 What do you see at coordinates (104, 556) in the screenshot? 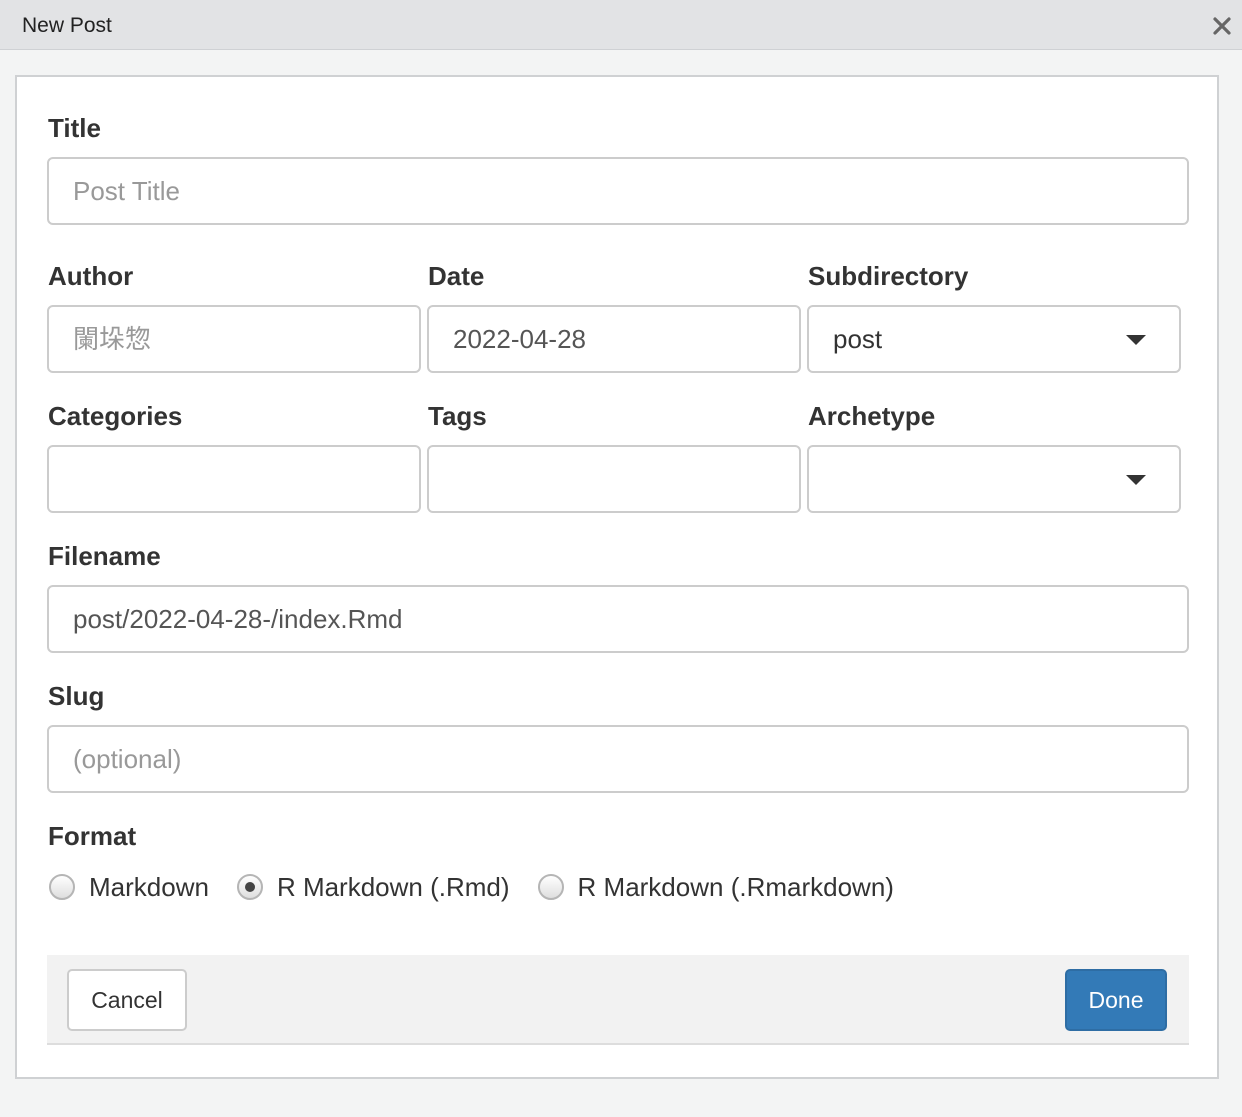
I see `filename-label: Filename` at bounding box center [104, 556].